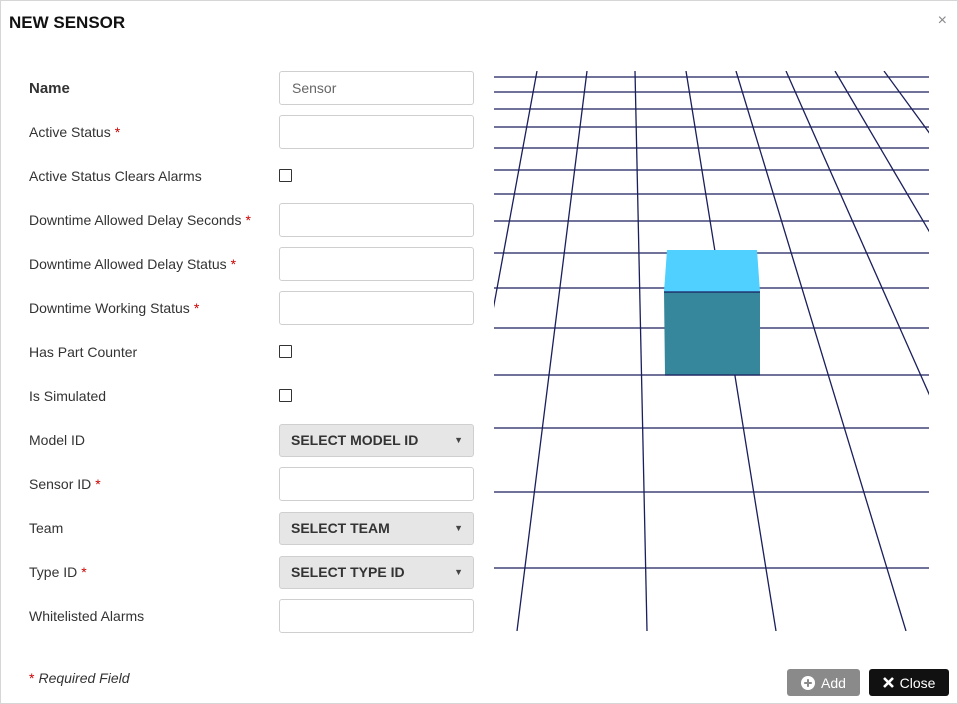  What do you see at coordinates (376, 484) in the screenshot?
I see `sensor-id-input` at bounding box center [376, 484].